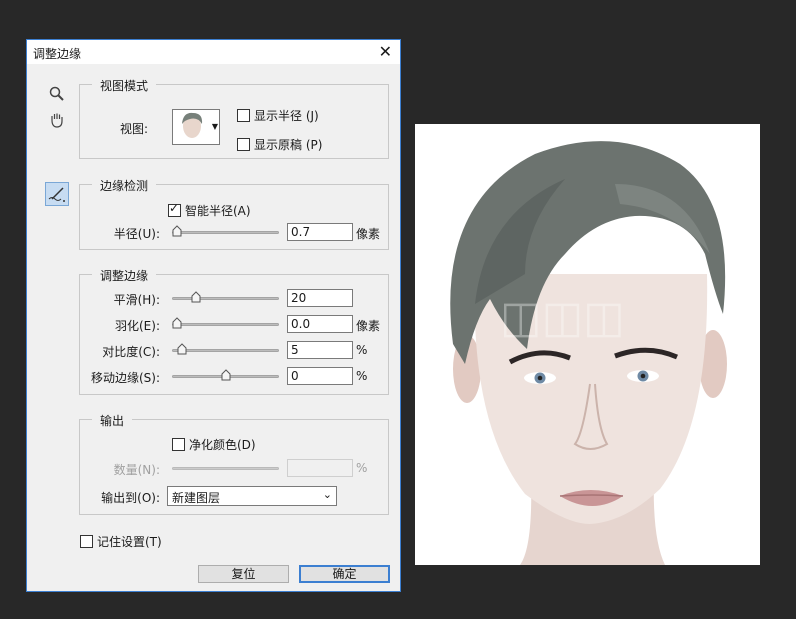  I want to click on decontaminate-option: 净化颜色(D), so click(214, 444).